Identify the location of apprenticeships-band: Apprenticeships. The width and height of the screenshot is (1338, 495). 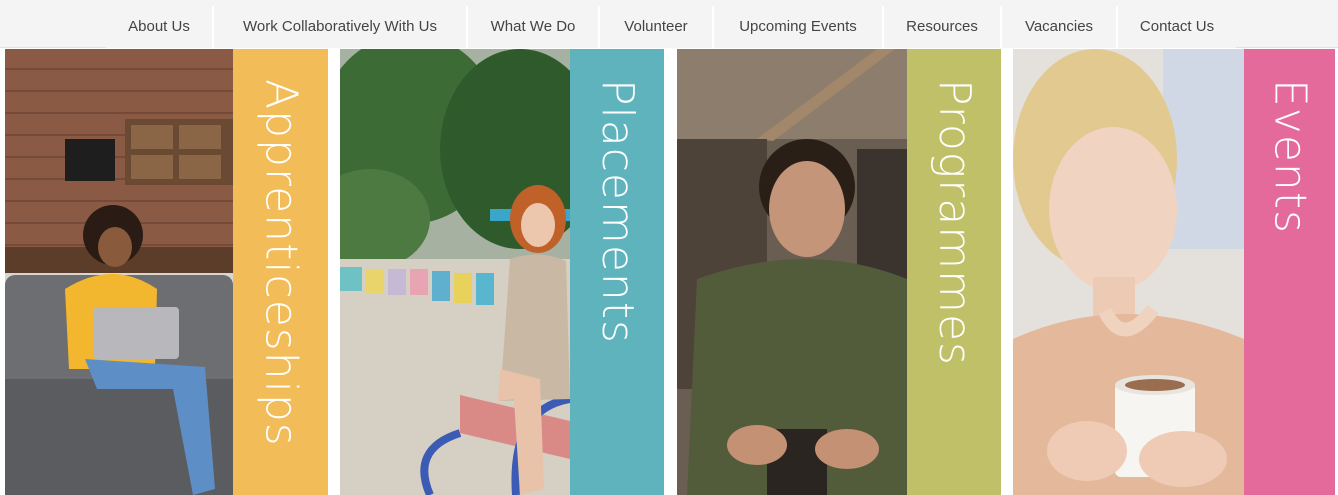
(280, 272).